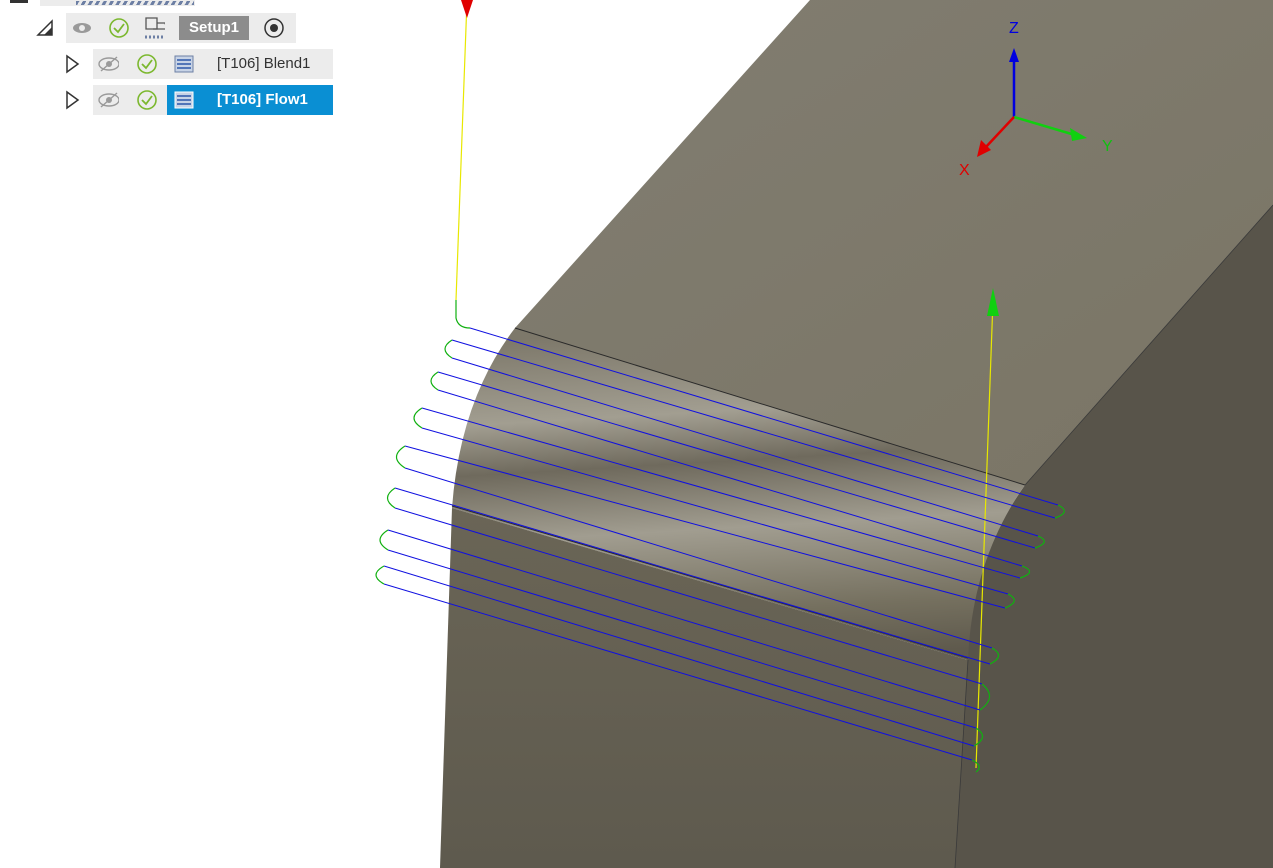 The width and height of the screenshot is (1273, 868). I want to click on collapse-bar-icon, so click(19, 1).